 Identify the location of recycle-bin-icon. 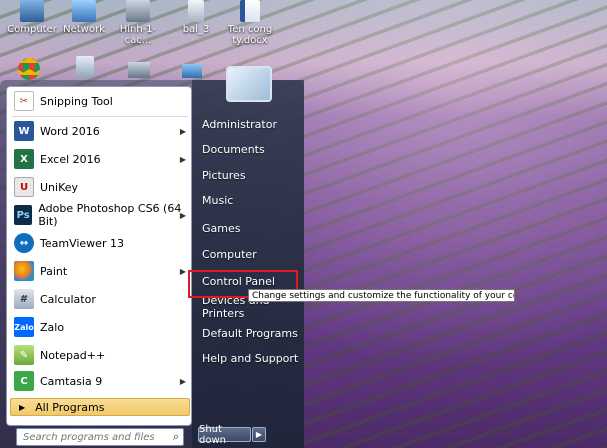
(85, 67).